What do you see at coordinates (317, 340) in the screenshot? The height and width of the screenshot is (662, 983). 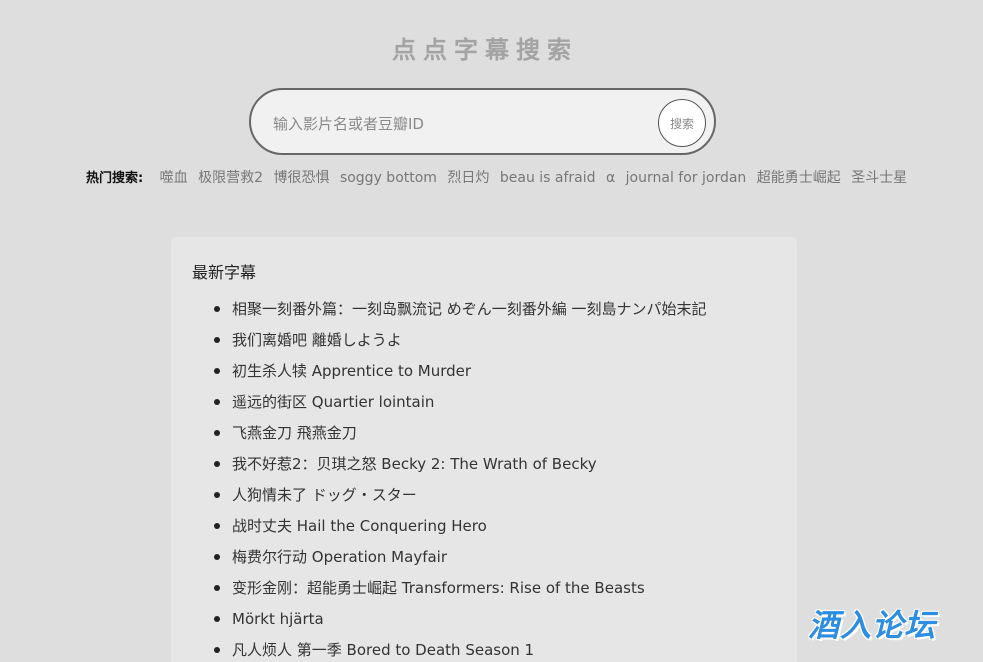 I see `subtitle-link: 我们离婚吧 離婚しようよ` at bounding box center [317, 340].